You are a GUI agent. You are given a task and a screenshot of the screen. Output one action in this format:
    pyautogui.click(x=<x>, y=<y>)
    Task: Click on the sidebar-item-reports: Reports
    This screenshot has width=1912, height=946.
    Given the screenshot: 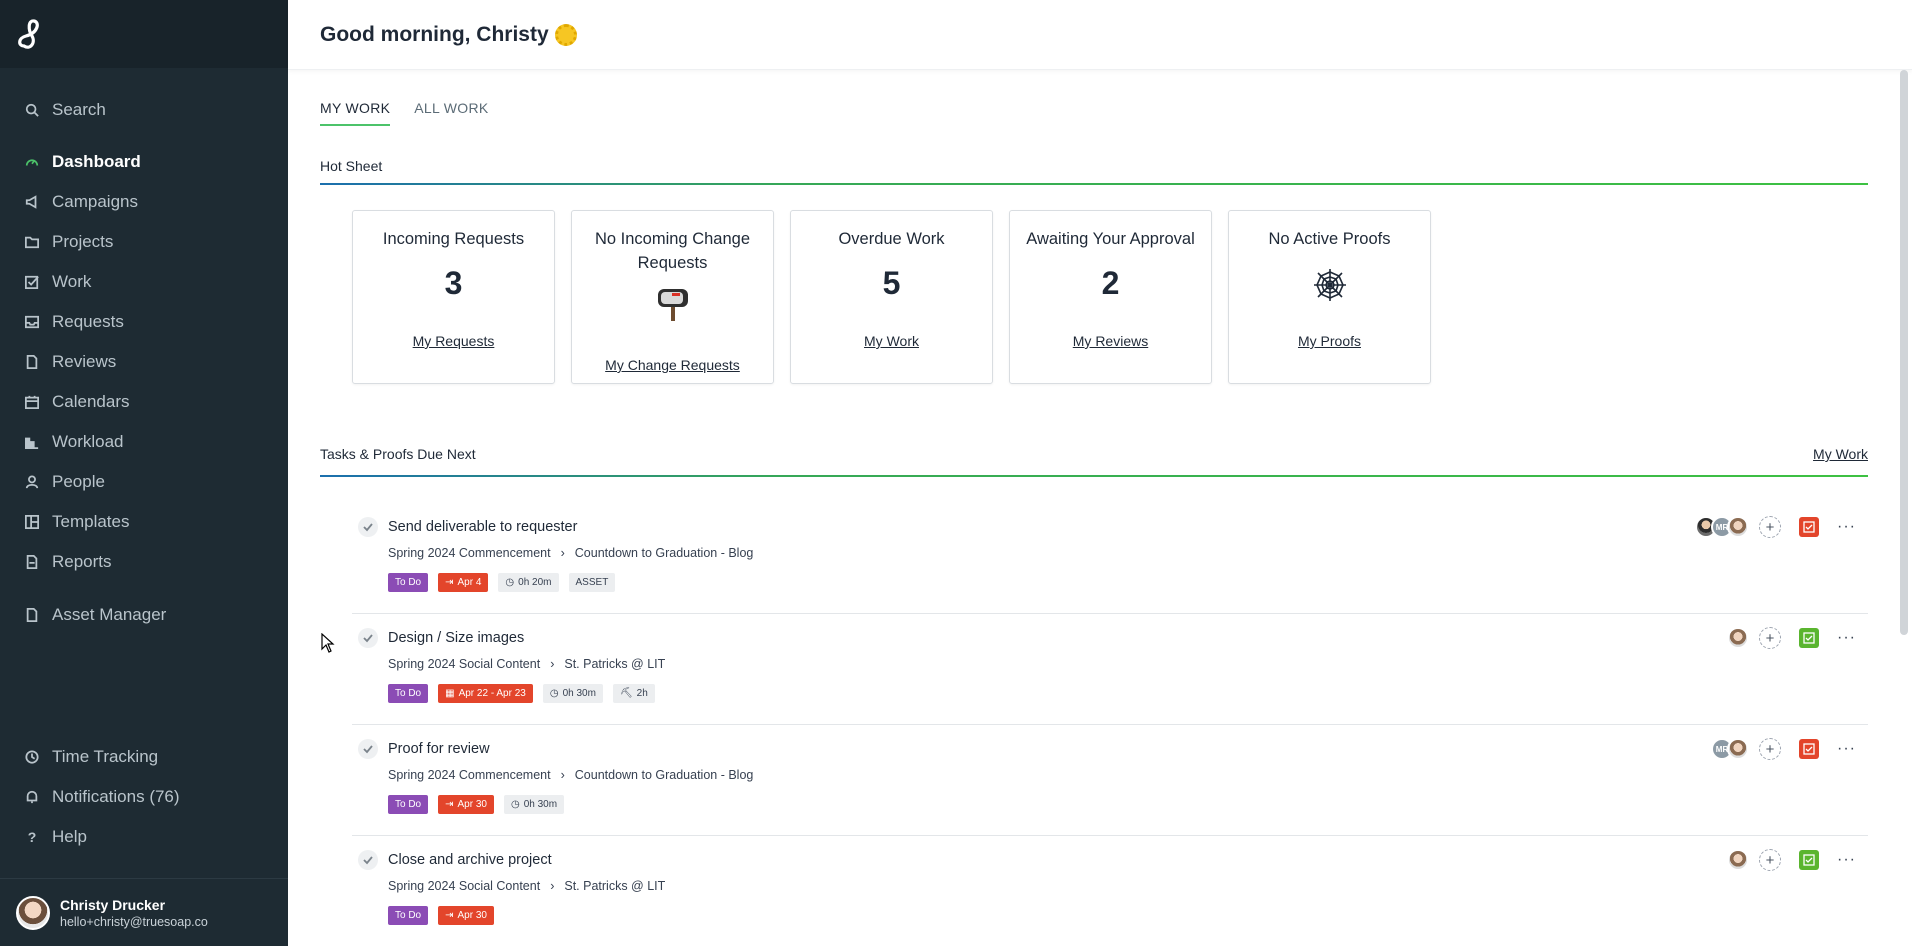 What is the action you would take?
    pyautogui.click(x=68, y=562)
    